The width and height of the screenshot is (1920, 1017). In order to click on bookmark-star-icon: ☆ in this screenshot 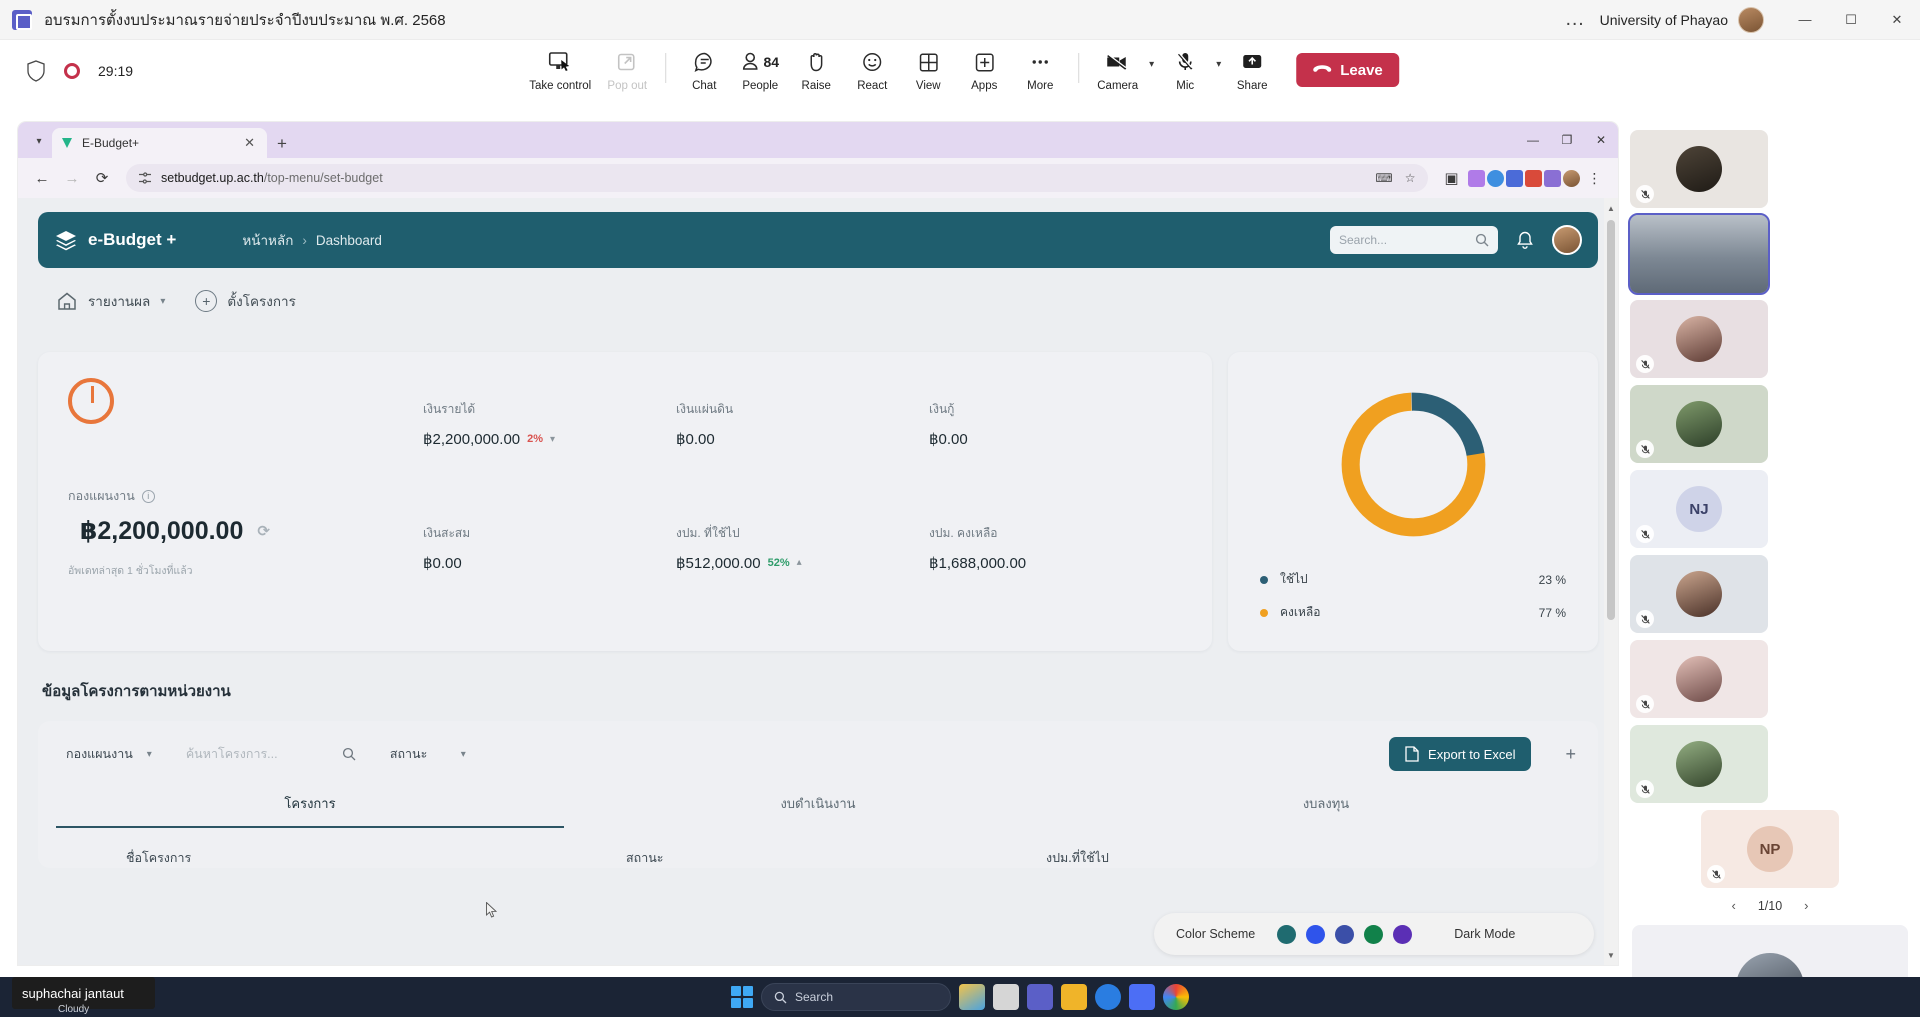, I will do `click(1410, 178)`.